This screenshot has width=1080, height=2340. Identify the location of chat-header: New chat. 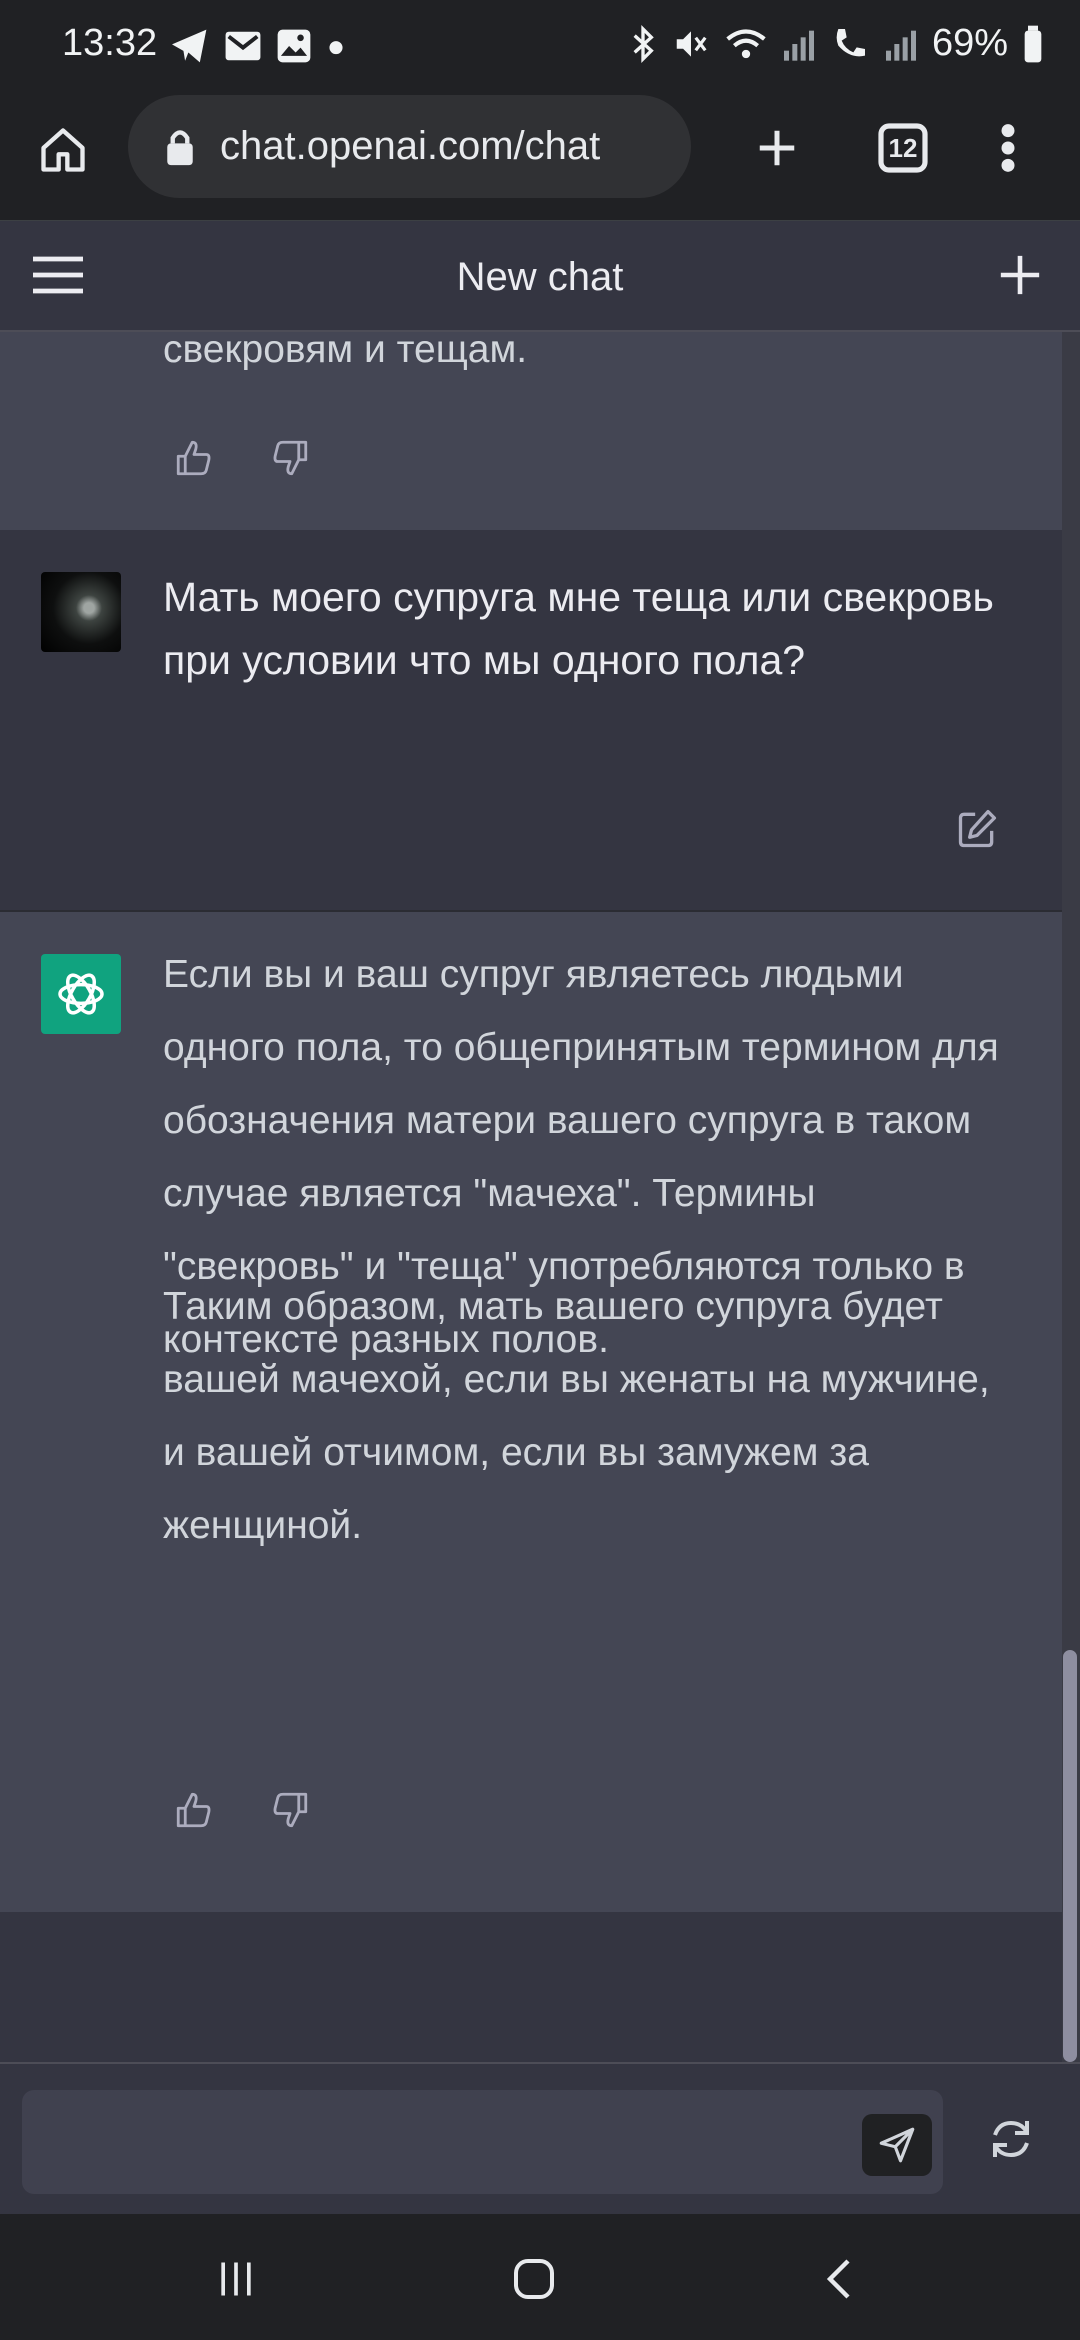
(540, 276).